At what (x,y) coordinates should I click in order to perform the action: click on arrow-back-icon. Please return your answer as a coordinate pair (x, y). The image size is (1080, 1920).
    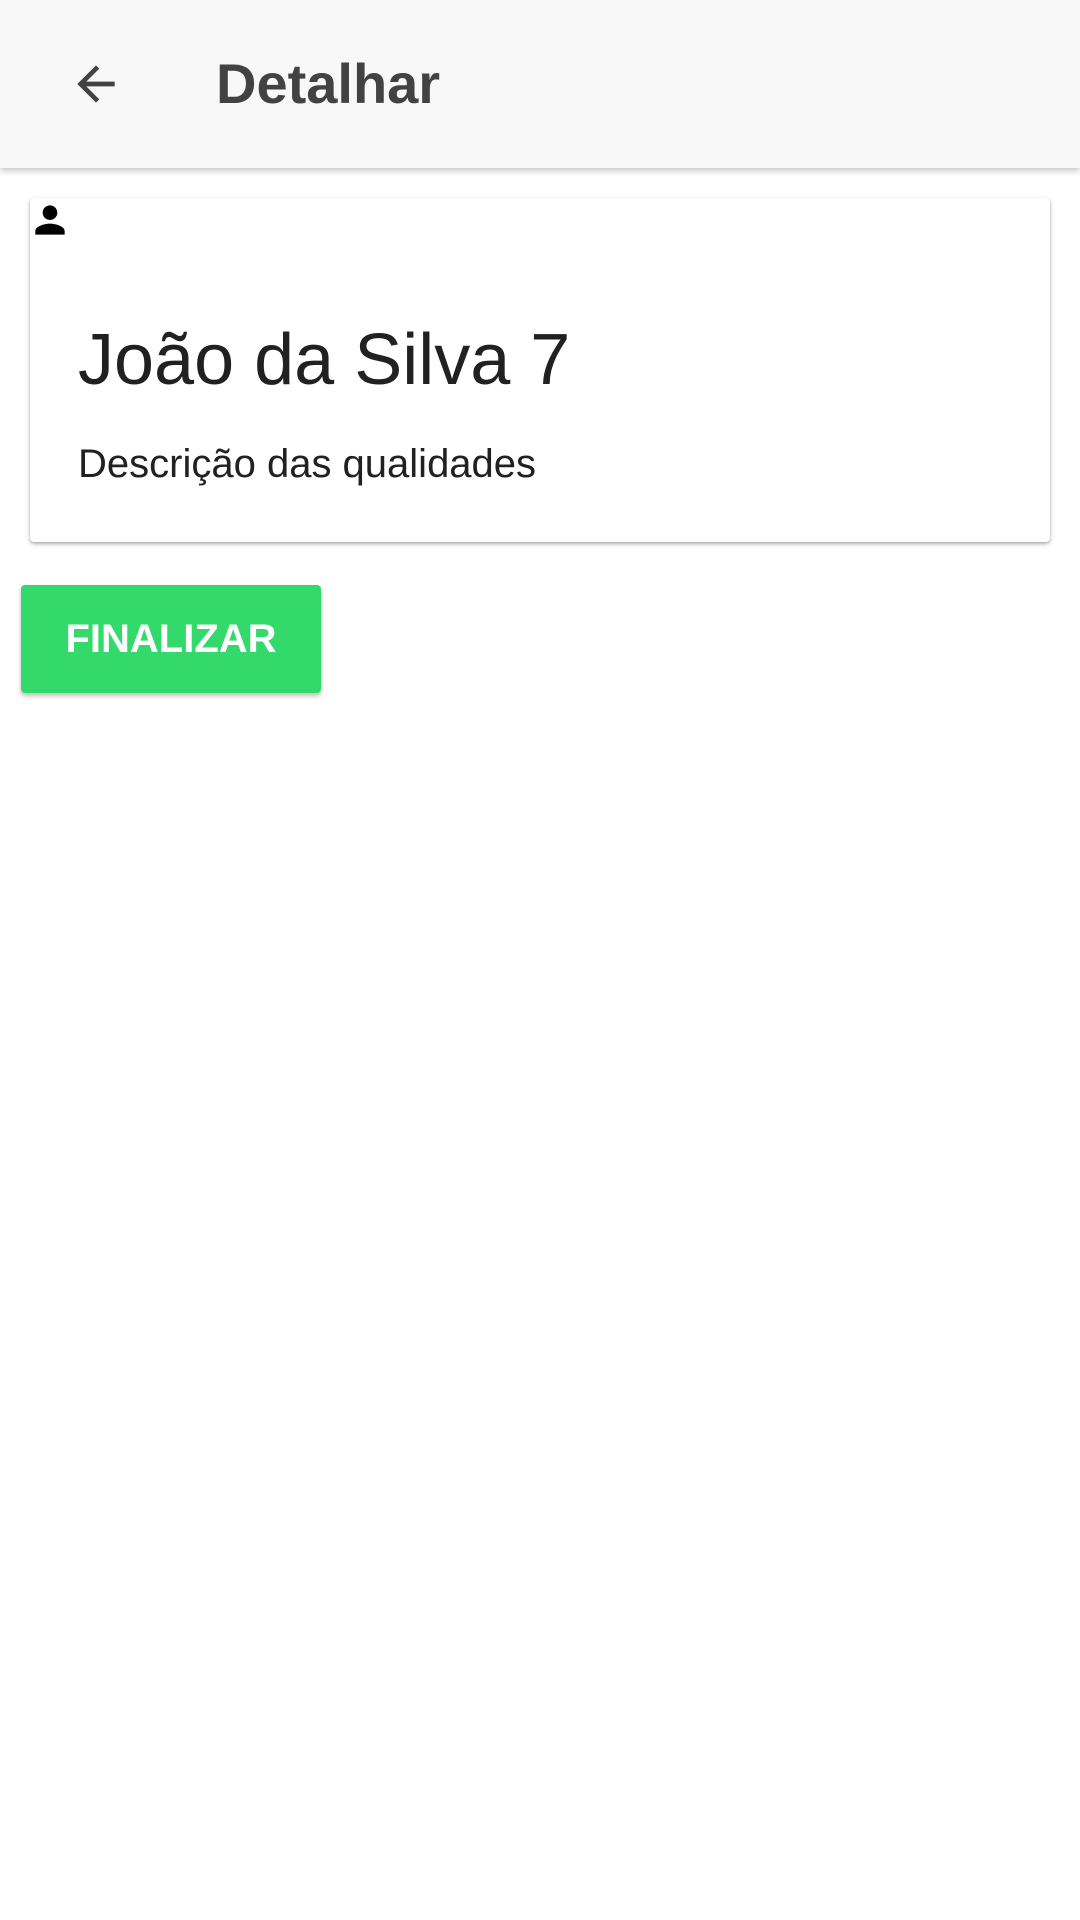
    Looking at the image, I should click on (96, 84).